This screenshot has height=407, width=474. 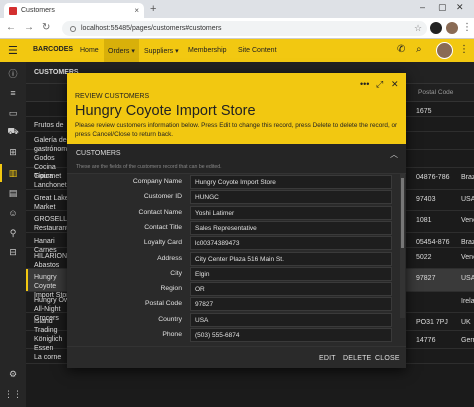 What do you see at coordinates (13, 132) in the screenshot?
I see `cart-icon: ⛟` at bounding box center [13, 132].